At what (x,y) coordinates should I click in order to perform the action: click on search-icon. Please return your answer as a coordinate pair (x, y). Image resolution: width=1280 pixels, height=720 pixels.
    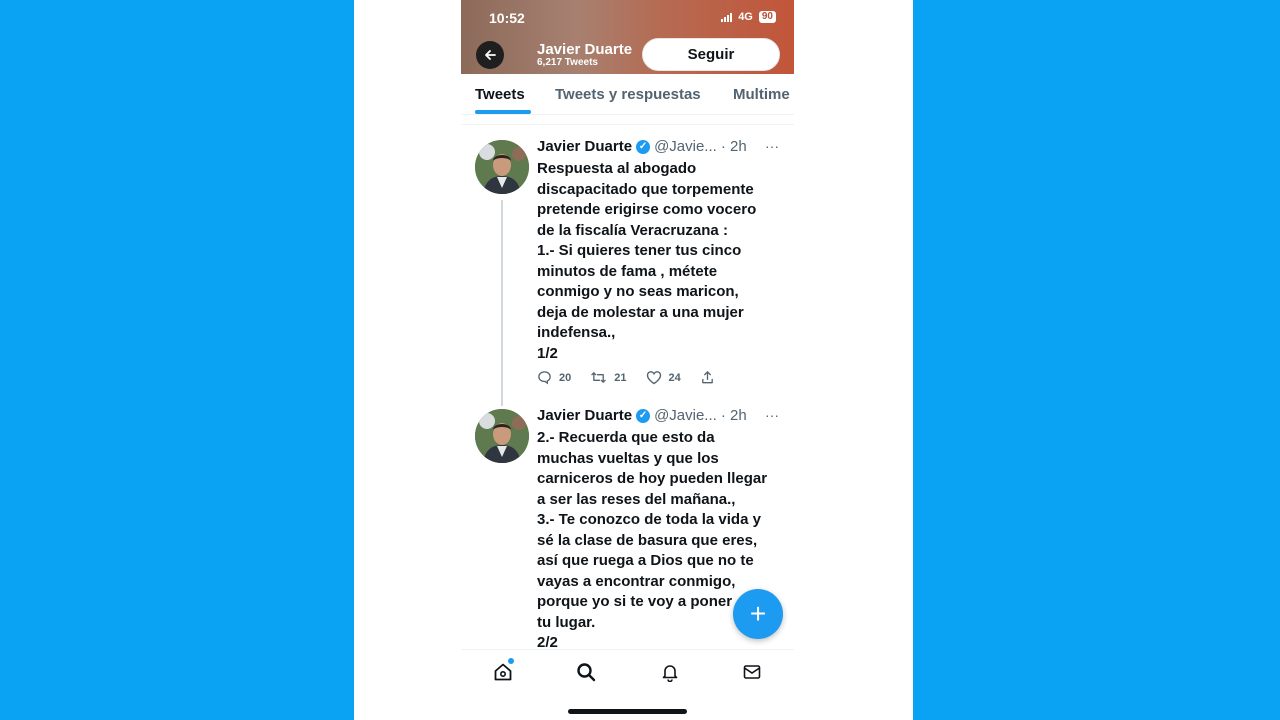
    Looking at the image, I should click on (586, 672).